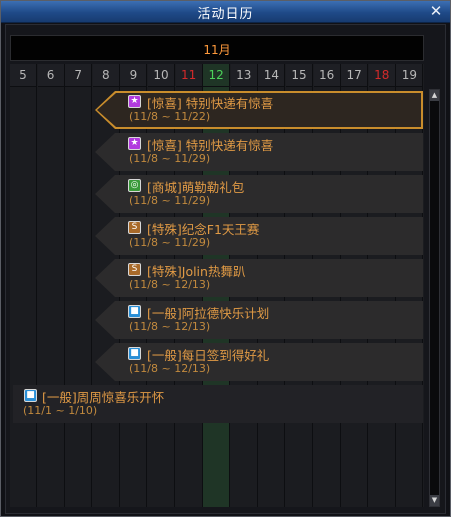 The height and width of the screenshot is (517, 451). I want to click on event-item: S [特殊]纪念F1天王赛 (11/8 ~ 11/29), so click(259, 236).